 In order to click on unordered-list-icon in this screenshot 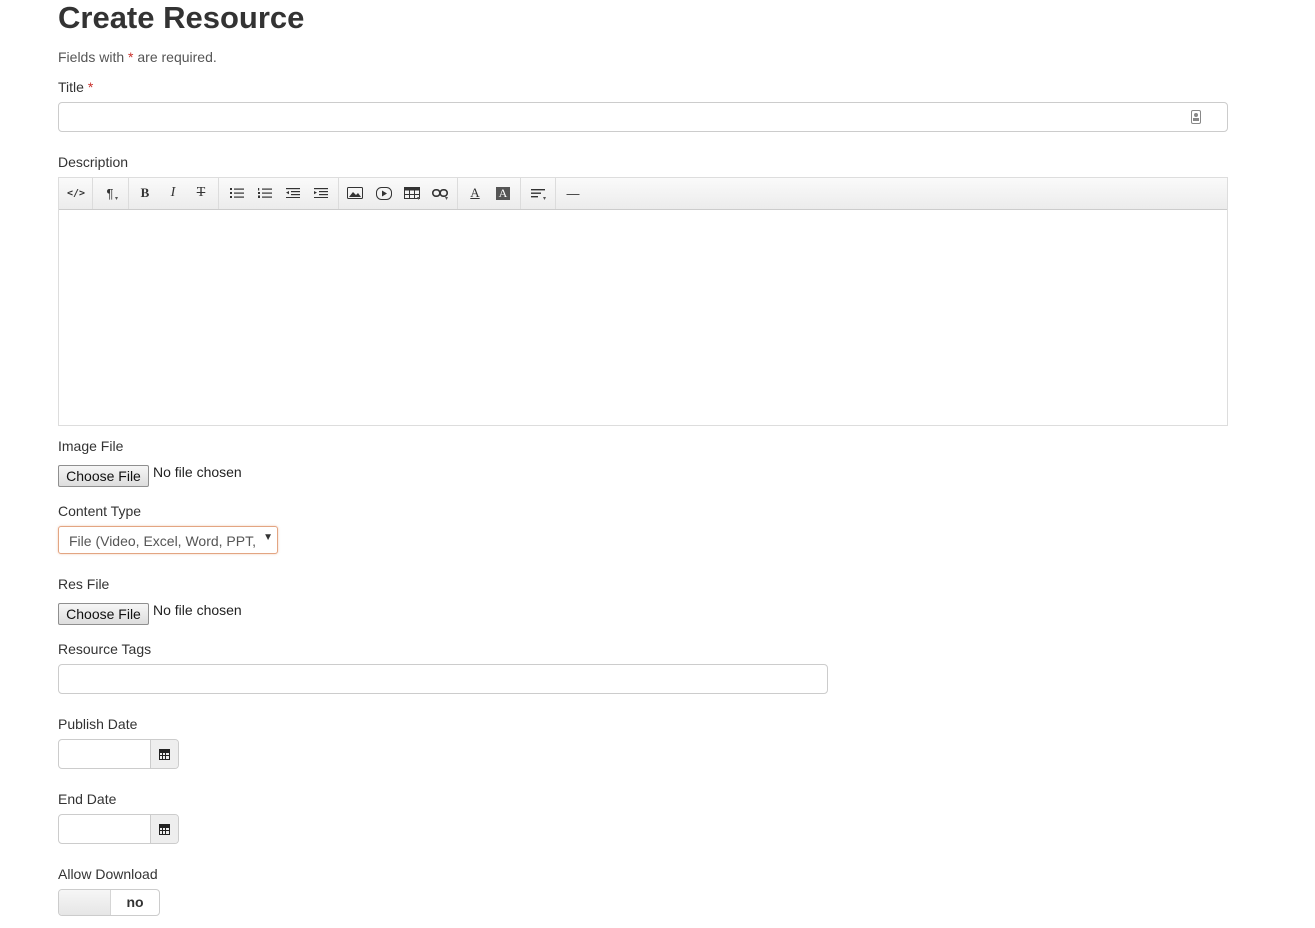, I will do `click(237, 193)`.